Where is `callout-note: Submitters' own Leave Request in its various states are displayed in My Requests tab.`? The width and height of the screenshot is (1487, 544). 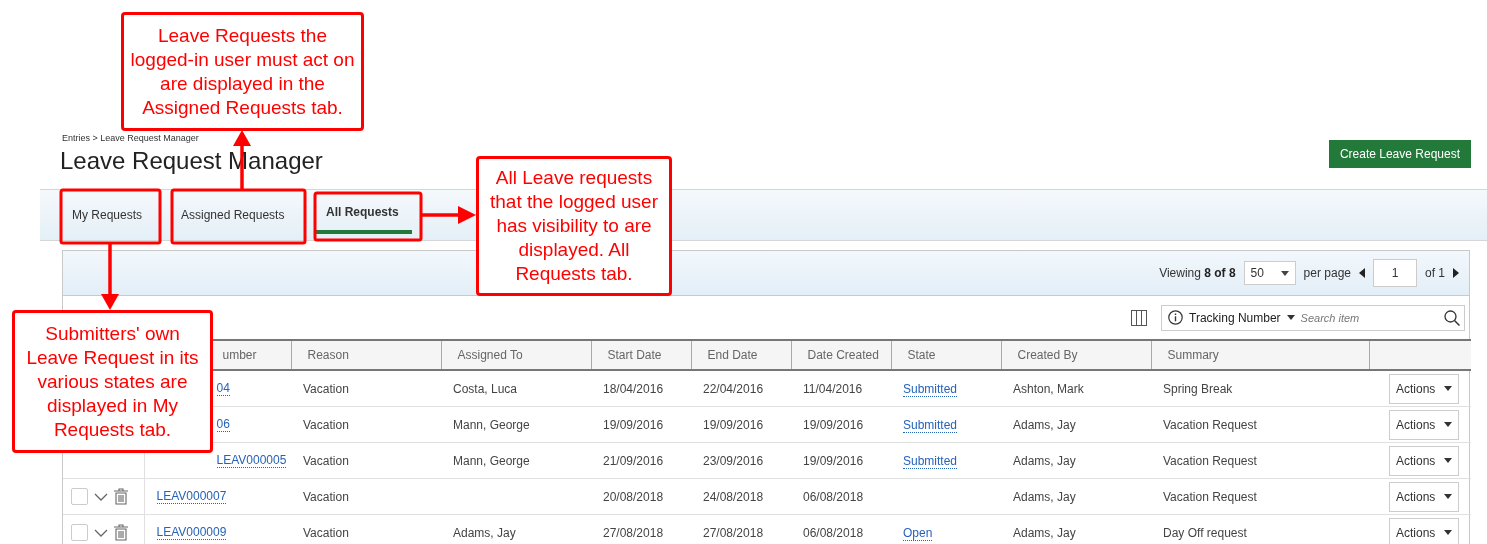
callout-note: Submitters' own Leave Request in its various states are displayed in My Requests tab. is located at coordinates (112, 381).